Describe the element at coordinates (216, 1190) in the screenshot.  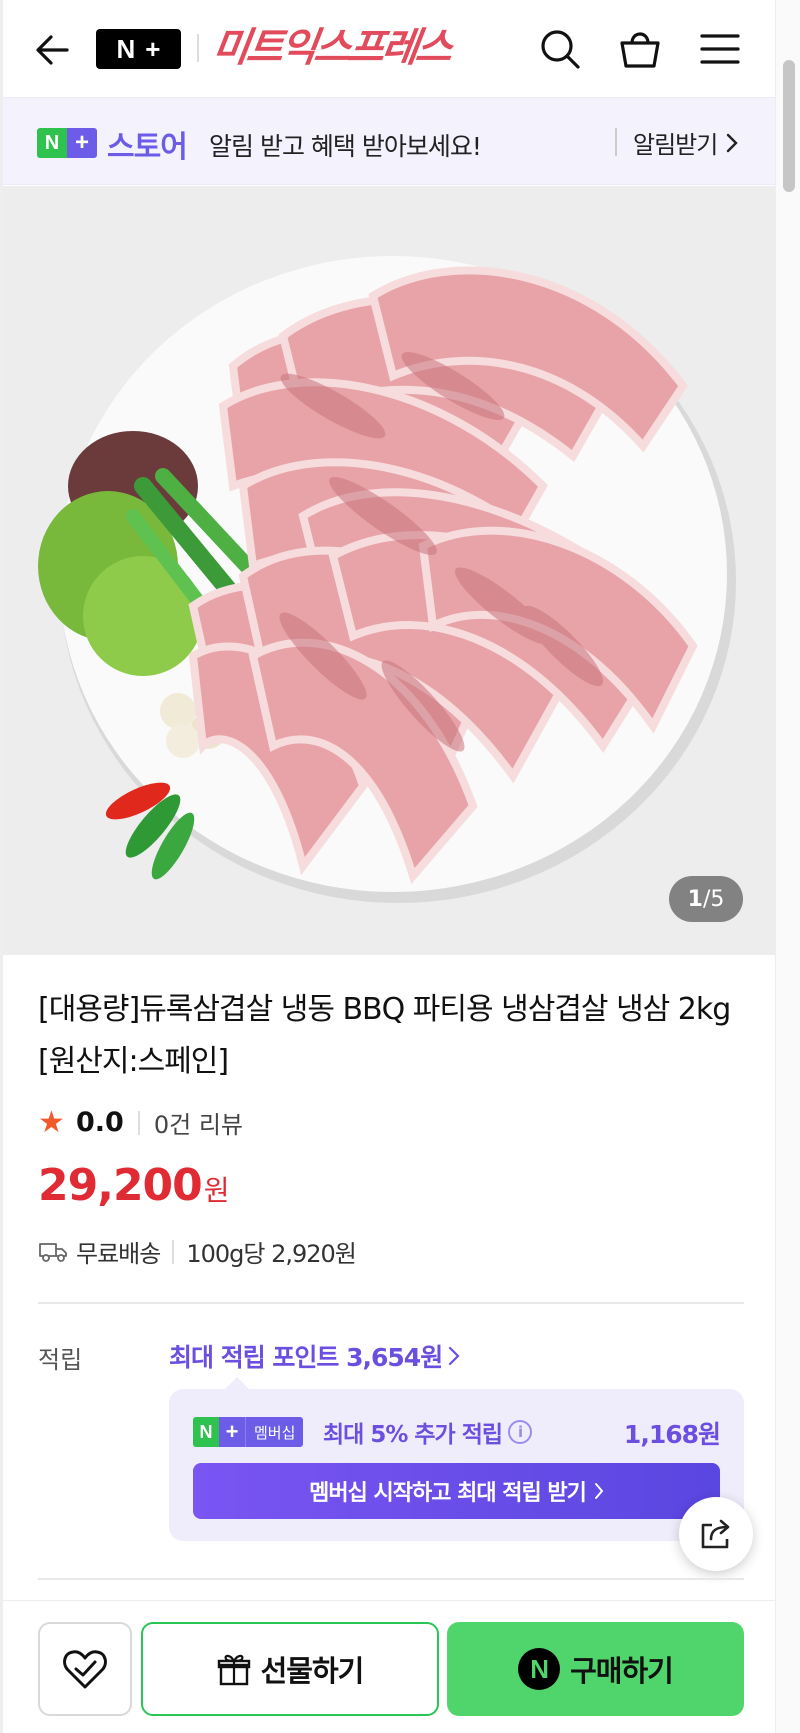
I see `price-unit: 원` at that location.